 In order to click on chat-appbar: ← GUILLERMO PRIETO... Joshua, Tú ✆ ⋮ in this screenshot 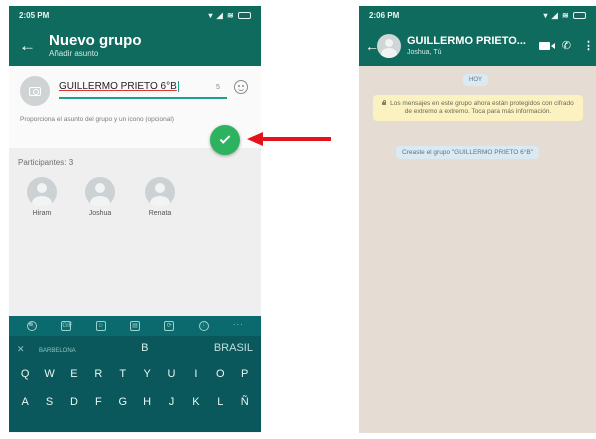, I will do `click(477, 45)`.